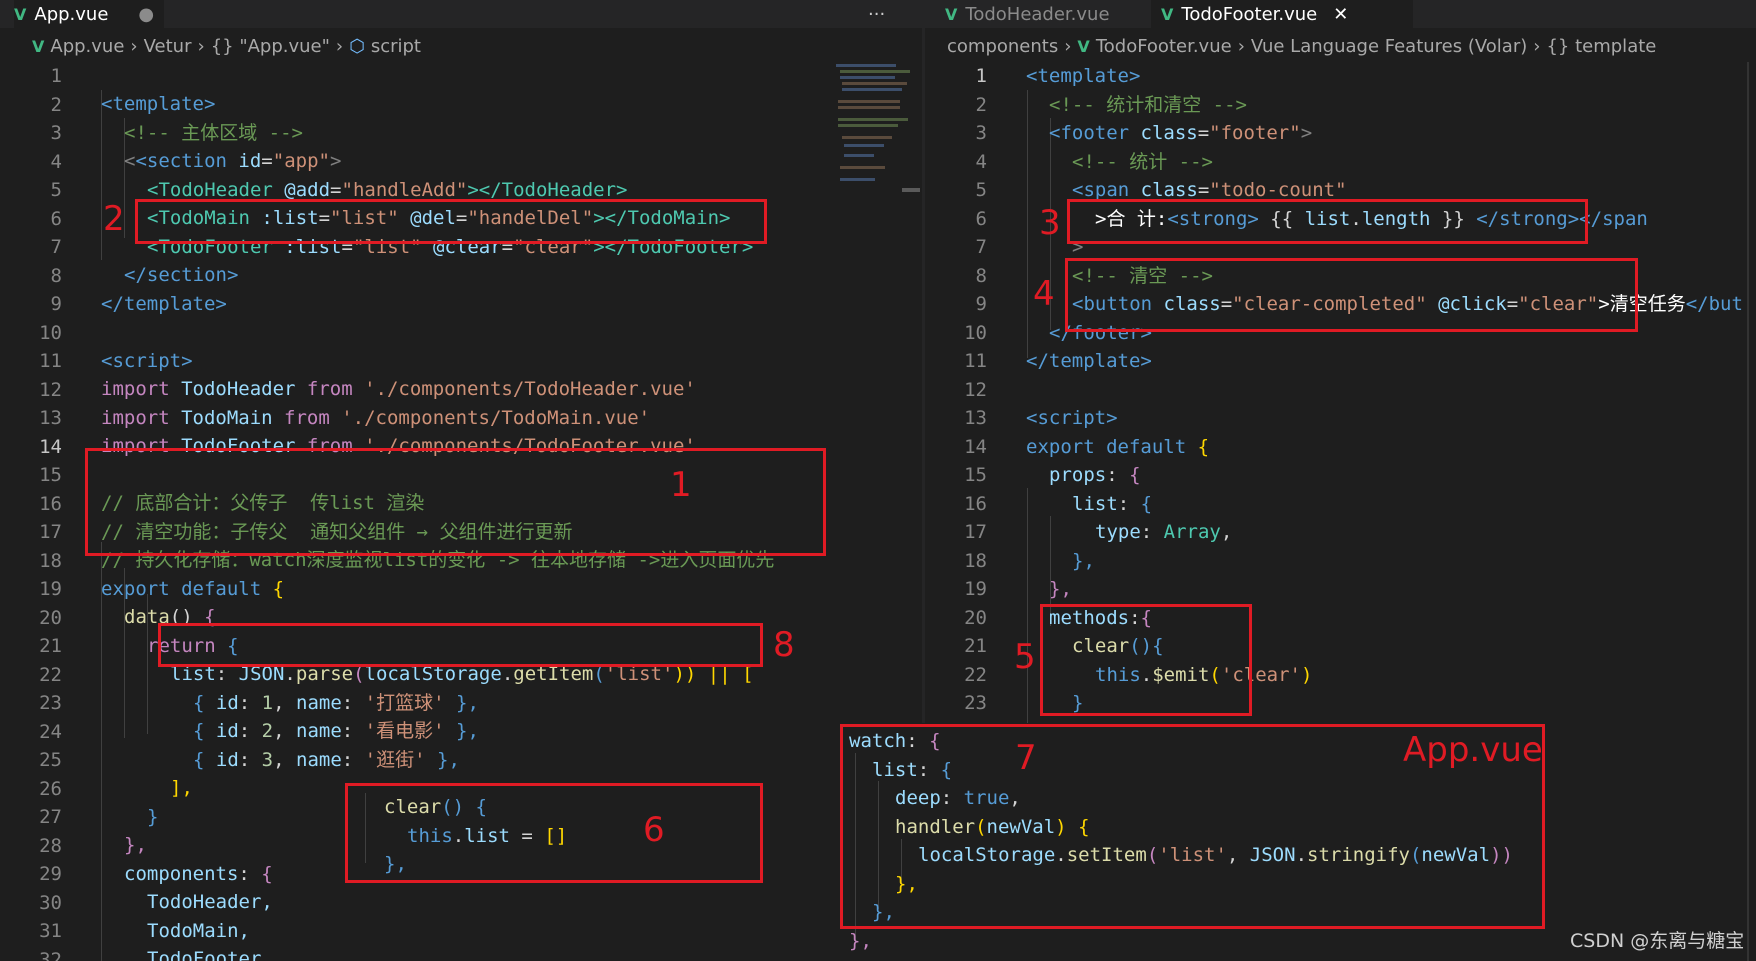  What do you see at coordinates (249, 745) in the screenshot?
I see `code-line: 24 { id: 3, name: '逛街' },` at bounding box center [249, 745].